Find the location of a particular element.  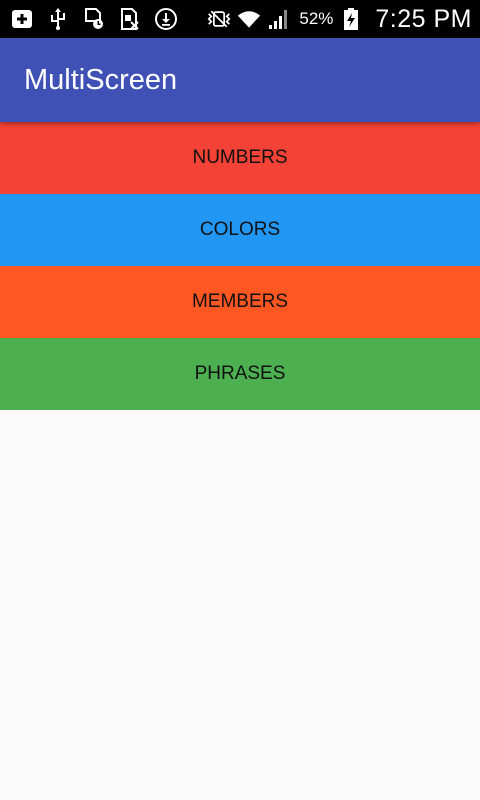

sim-clock-icon is located at coordinates (94, 19).